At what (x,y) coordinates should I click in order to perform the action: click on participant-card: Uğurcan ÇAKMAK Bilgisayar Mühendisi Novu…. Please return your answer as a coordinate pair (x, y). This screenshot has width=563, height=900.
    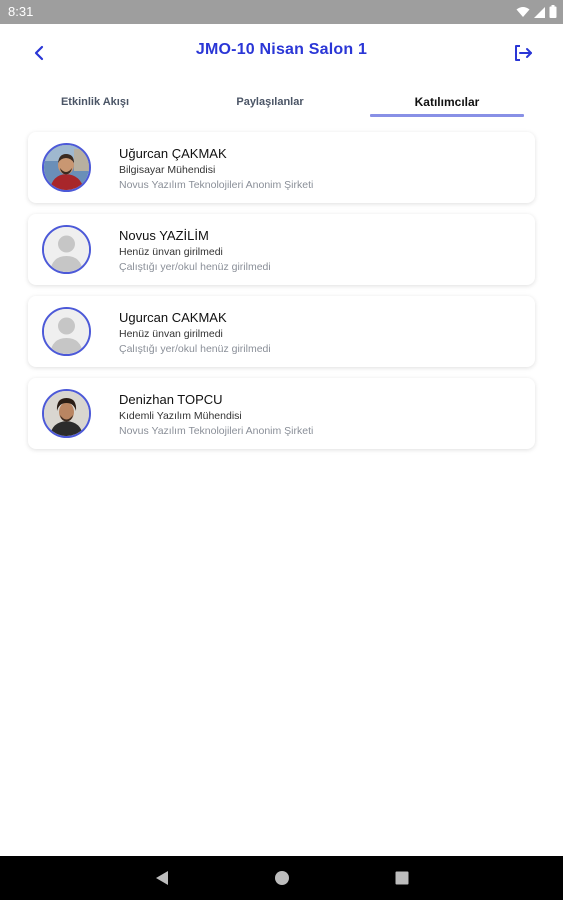
    Looking at the image, I should click on (281, 167).